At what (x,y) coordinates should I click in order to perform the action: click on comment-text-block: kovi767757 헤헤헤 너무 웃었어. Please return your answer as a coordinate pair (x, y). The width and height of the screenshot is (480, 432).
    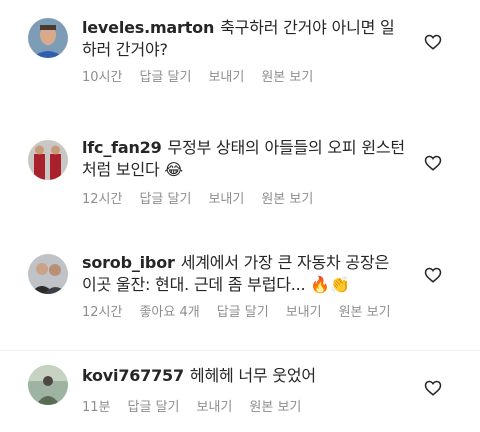
    Looking at the image, I should click on (244, 376).